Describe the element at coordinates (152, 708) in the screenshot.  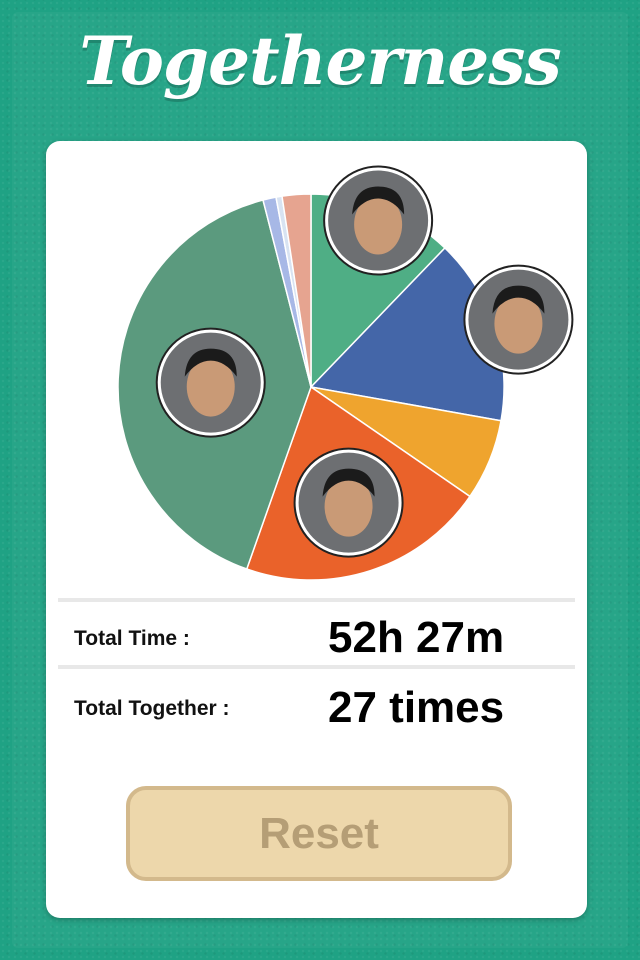
I see `total-together-label: Total Together :` at that location.